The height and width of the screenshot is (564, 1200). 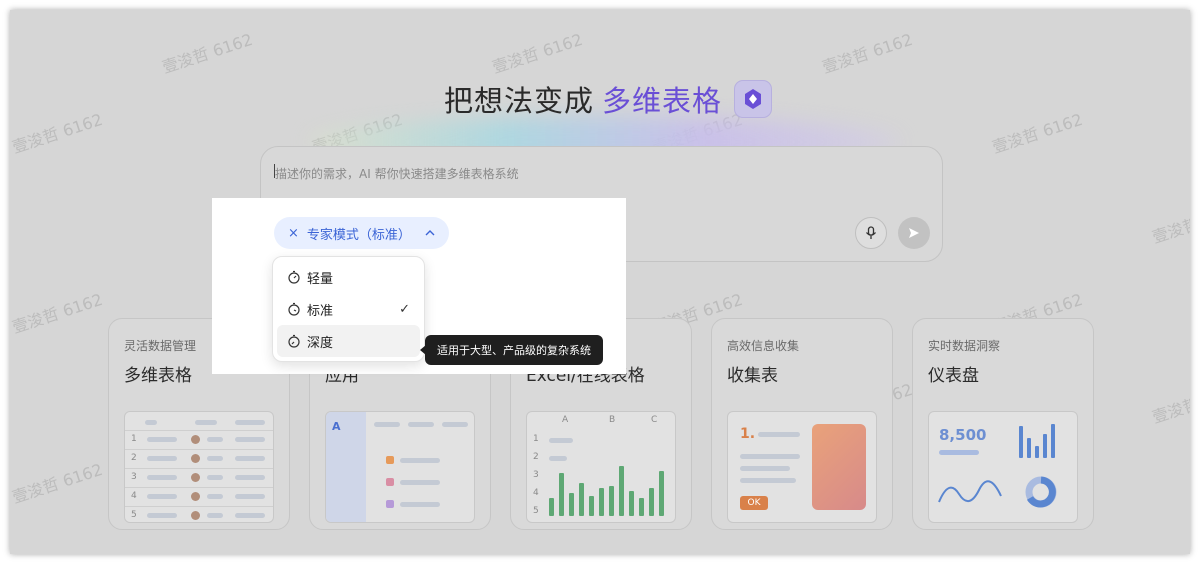 I want to click on card-title: 仪表盘, so click(x=953, y=376).